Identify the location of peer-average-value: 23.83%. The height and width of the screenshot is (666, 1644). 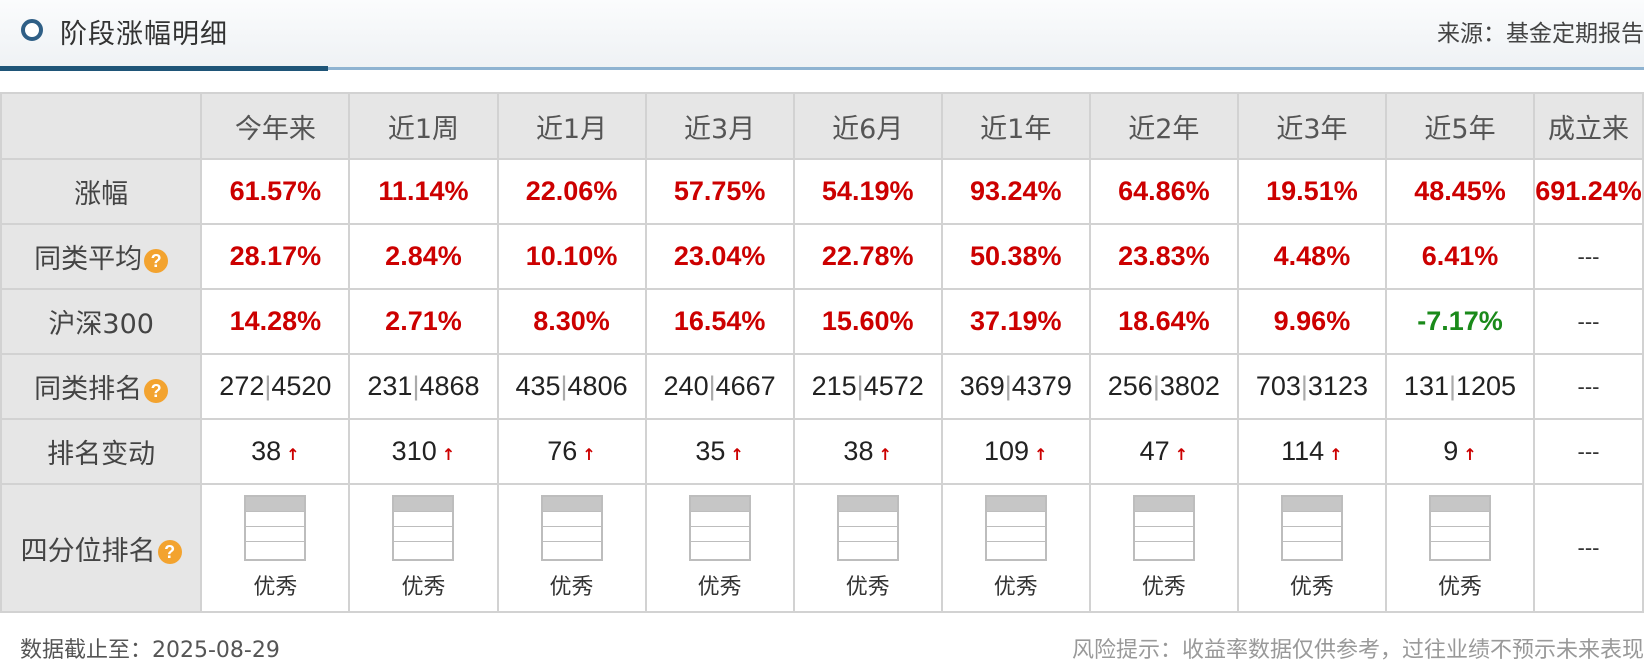
(1164, 256).